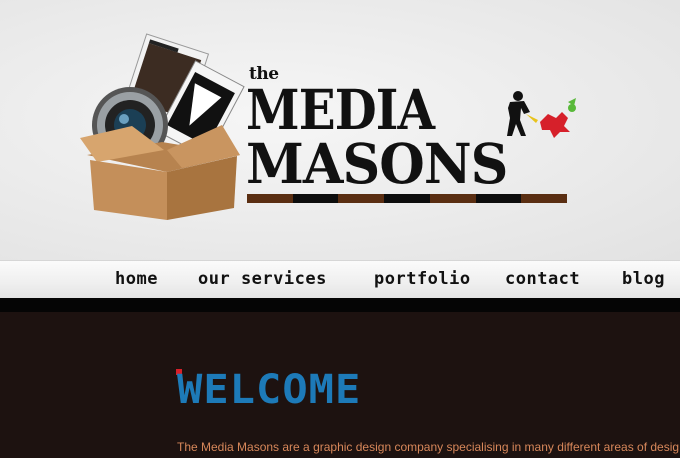  What do you see at coordinates (162, 126) in the screenshot?
I see `box-camera-logo-icon` at bounding box center [162, 126].